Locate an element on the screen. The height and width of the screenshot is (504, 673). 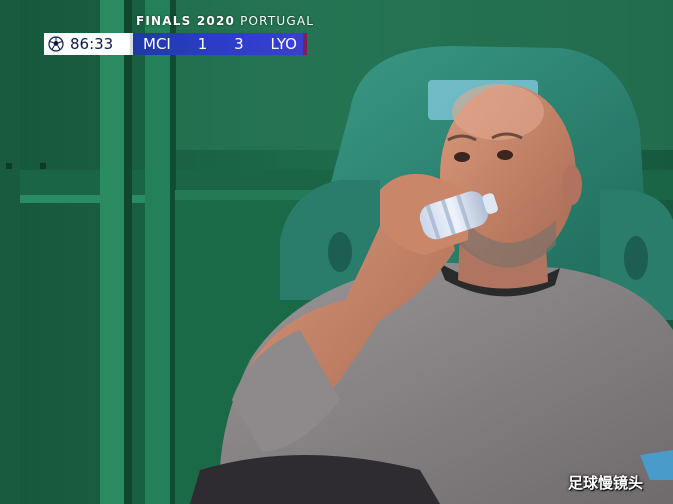
away-team: LYO is located at coordinates (283, 44).